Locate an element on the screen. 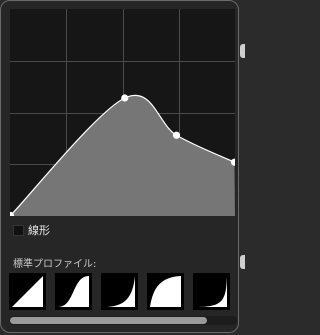 The image size is (320, 335). preset-steep-ease-in-icon is located at coordinates (211, 291).